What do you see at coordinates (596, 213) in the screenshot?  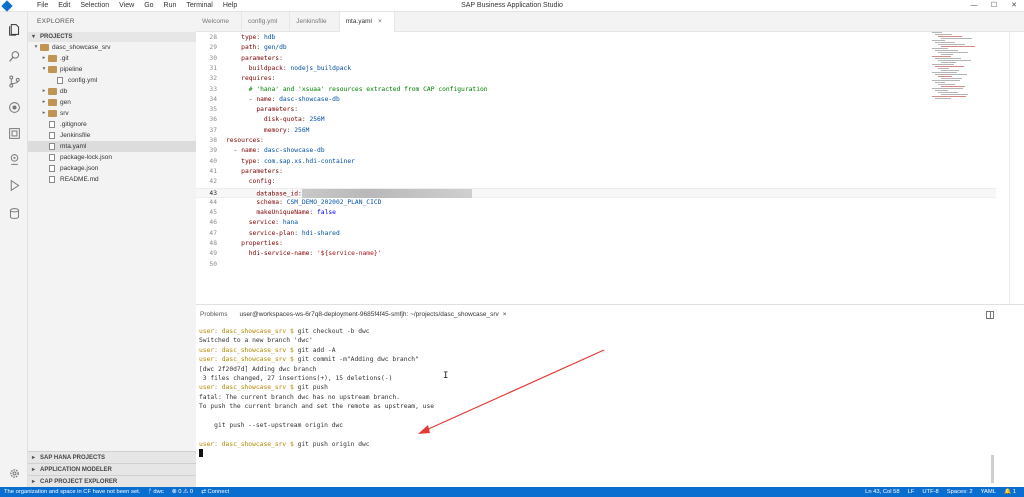 I see `code-line: 45 makeUniqueName: false` at bounding box center [596, 213].